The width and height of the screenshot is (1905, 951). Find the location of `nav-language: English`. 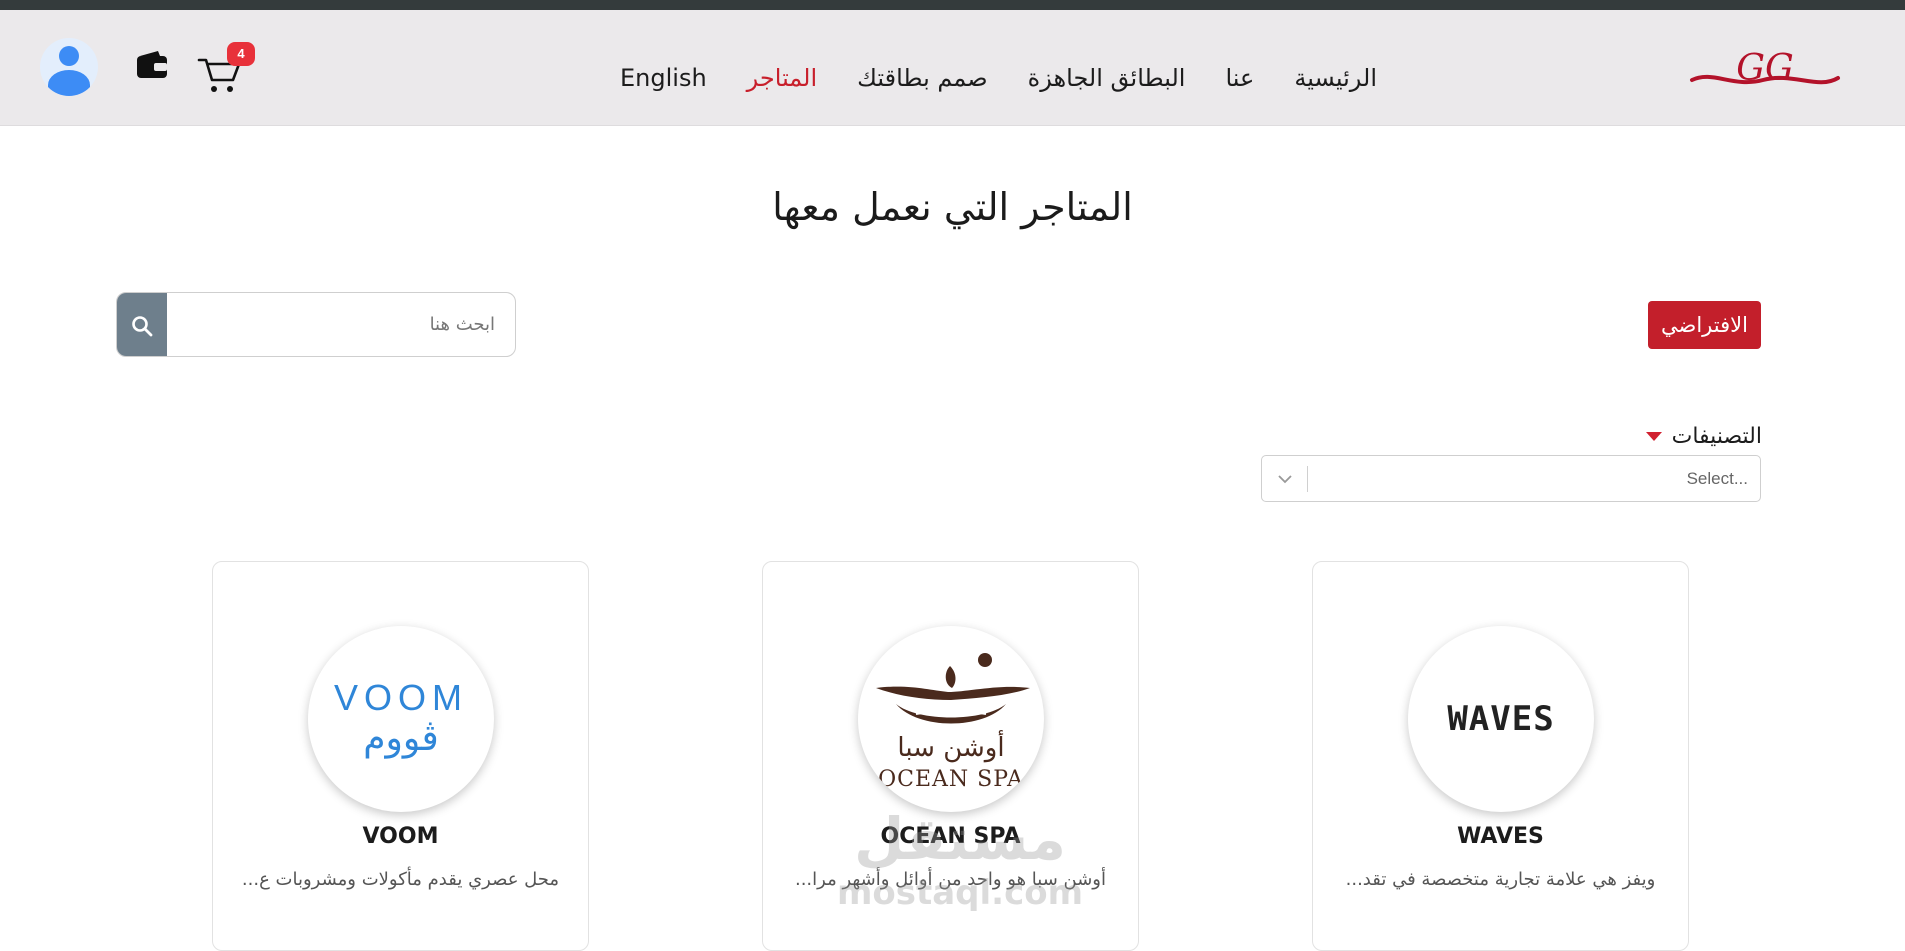

nav-language: English is located at coordinates (663, 78).